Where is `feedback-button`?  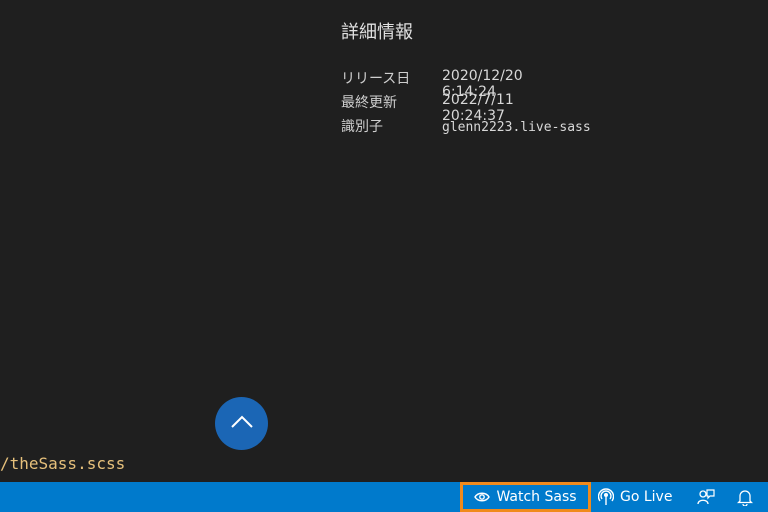
feedback-button is located at coordinates (706, 497).